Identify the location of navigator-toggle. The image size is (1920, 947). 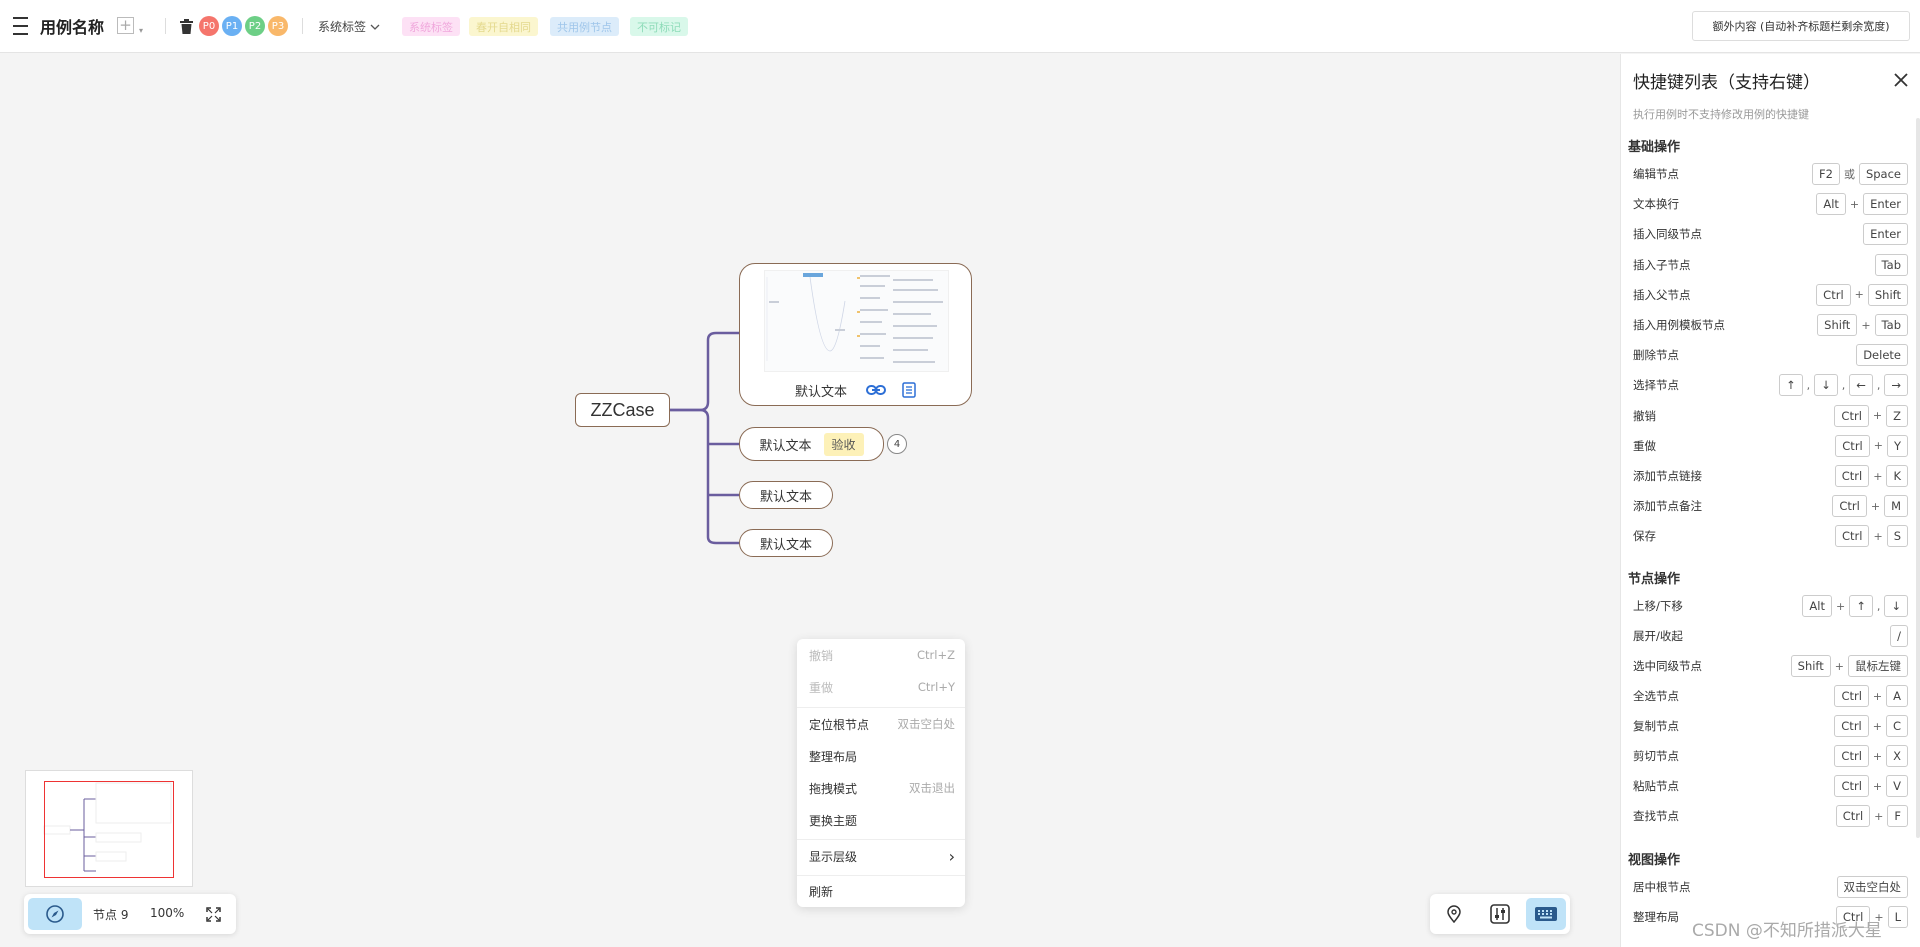
(55, 914).